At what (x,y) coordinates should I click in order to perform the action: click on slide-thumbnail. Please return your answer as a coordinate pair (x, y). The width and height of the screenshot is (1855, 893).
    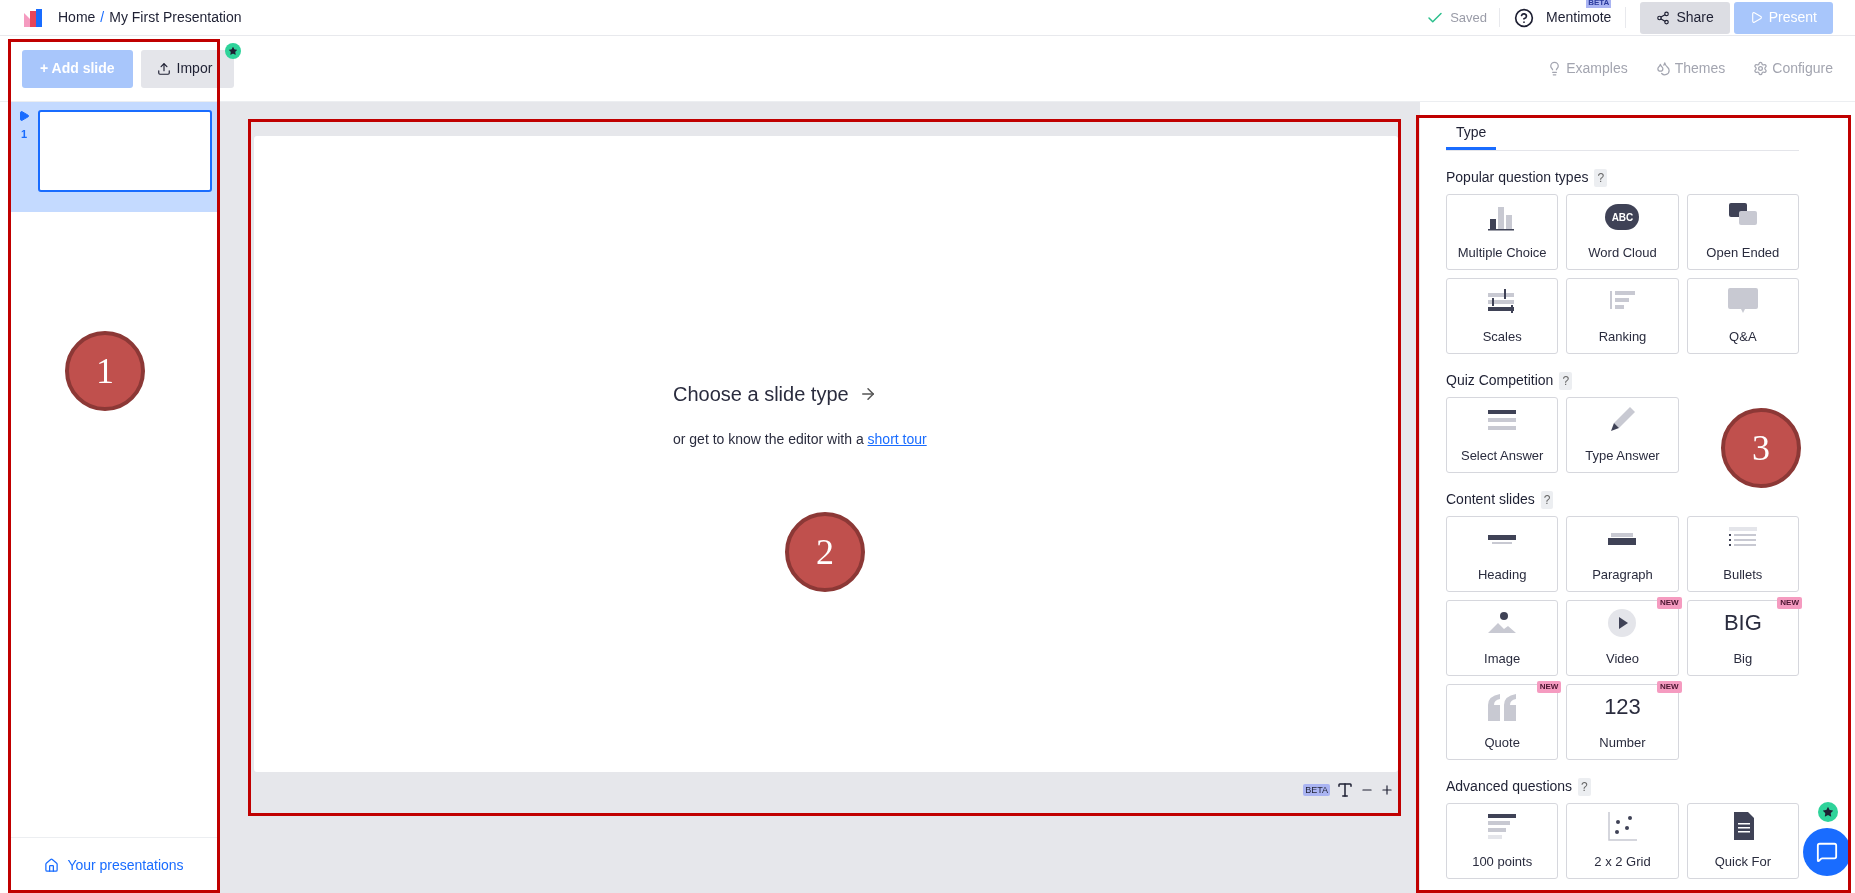
    Looking at the image, I should click on (125, 151).